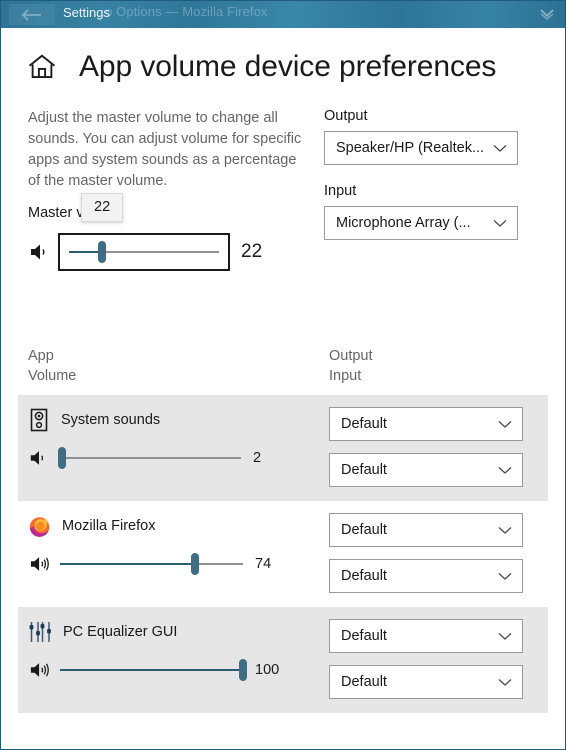 The width and height of the screenshot is (566, 750). I want to click on slider-track, so click(149, 458).